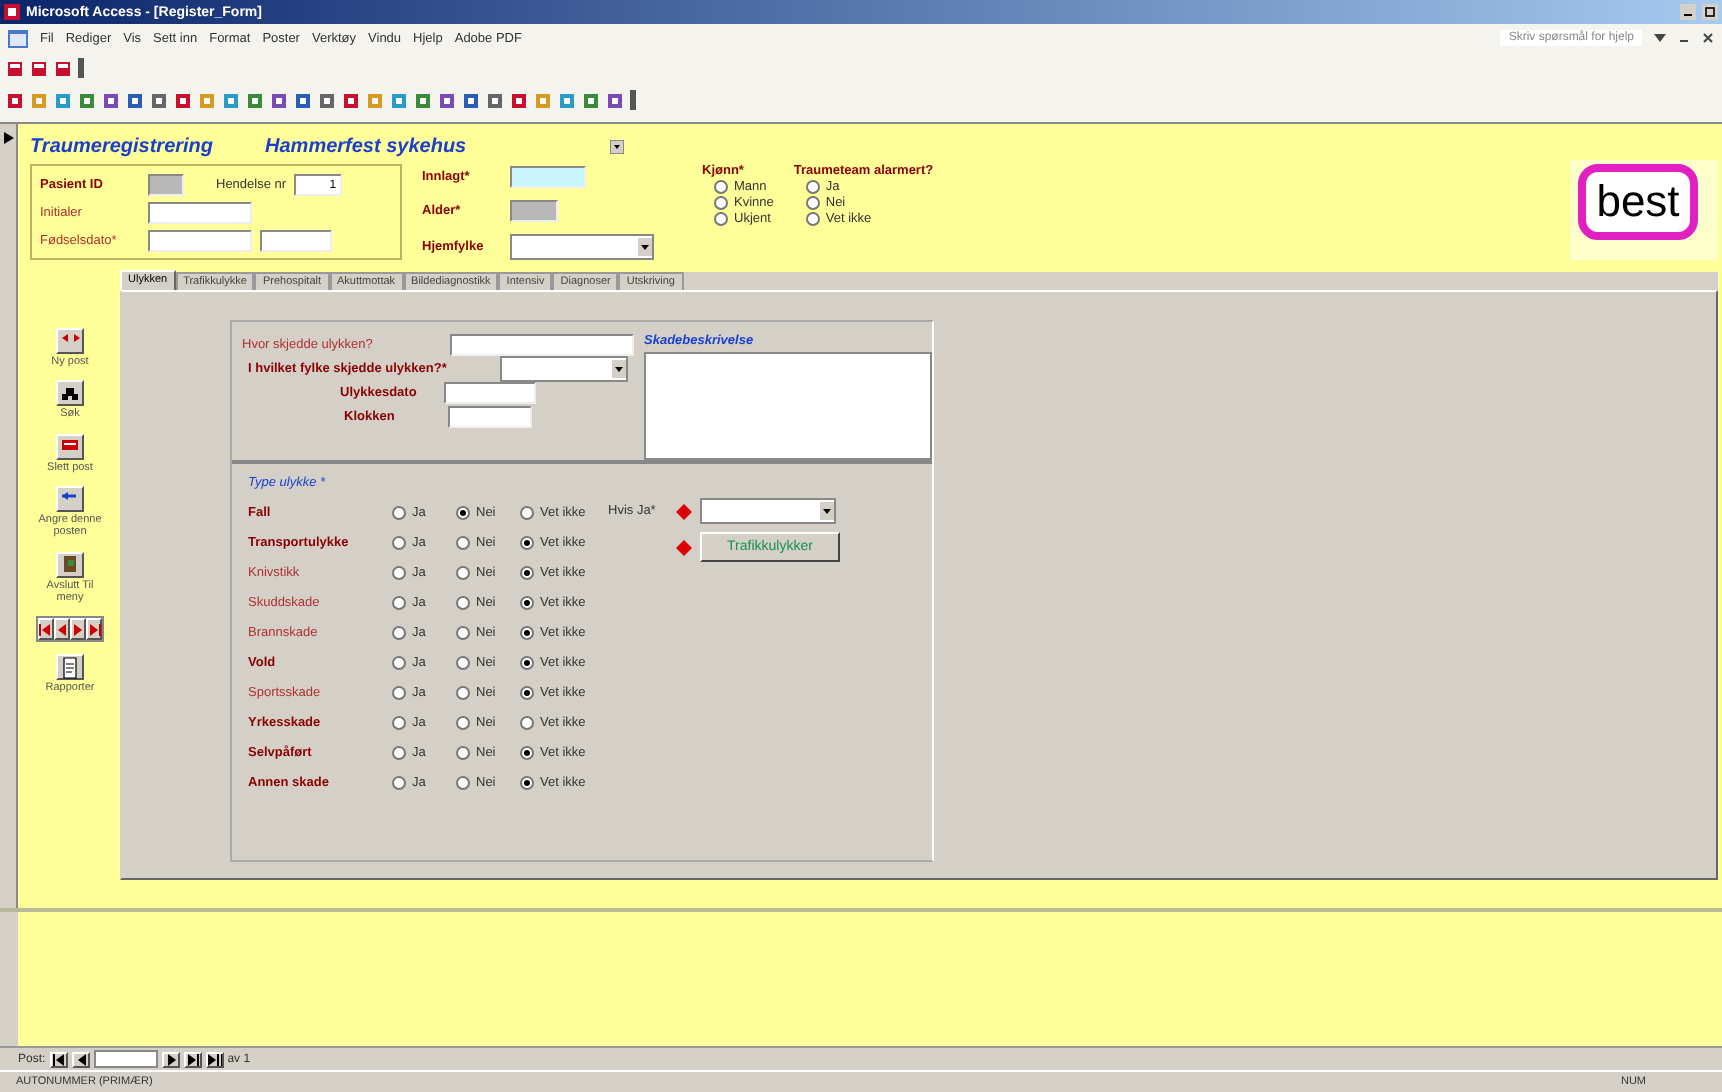  What do you see at coordinates (1660, 38) in the screenshot?
I see `dropdown-icon` at bounding box center [1660, 38].